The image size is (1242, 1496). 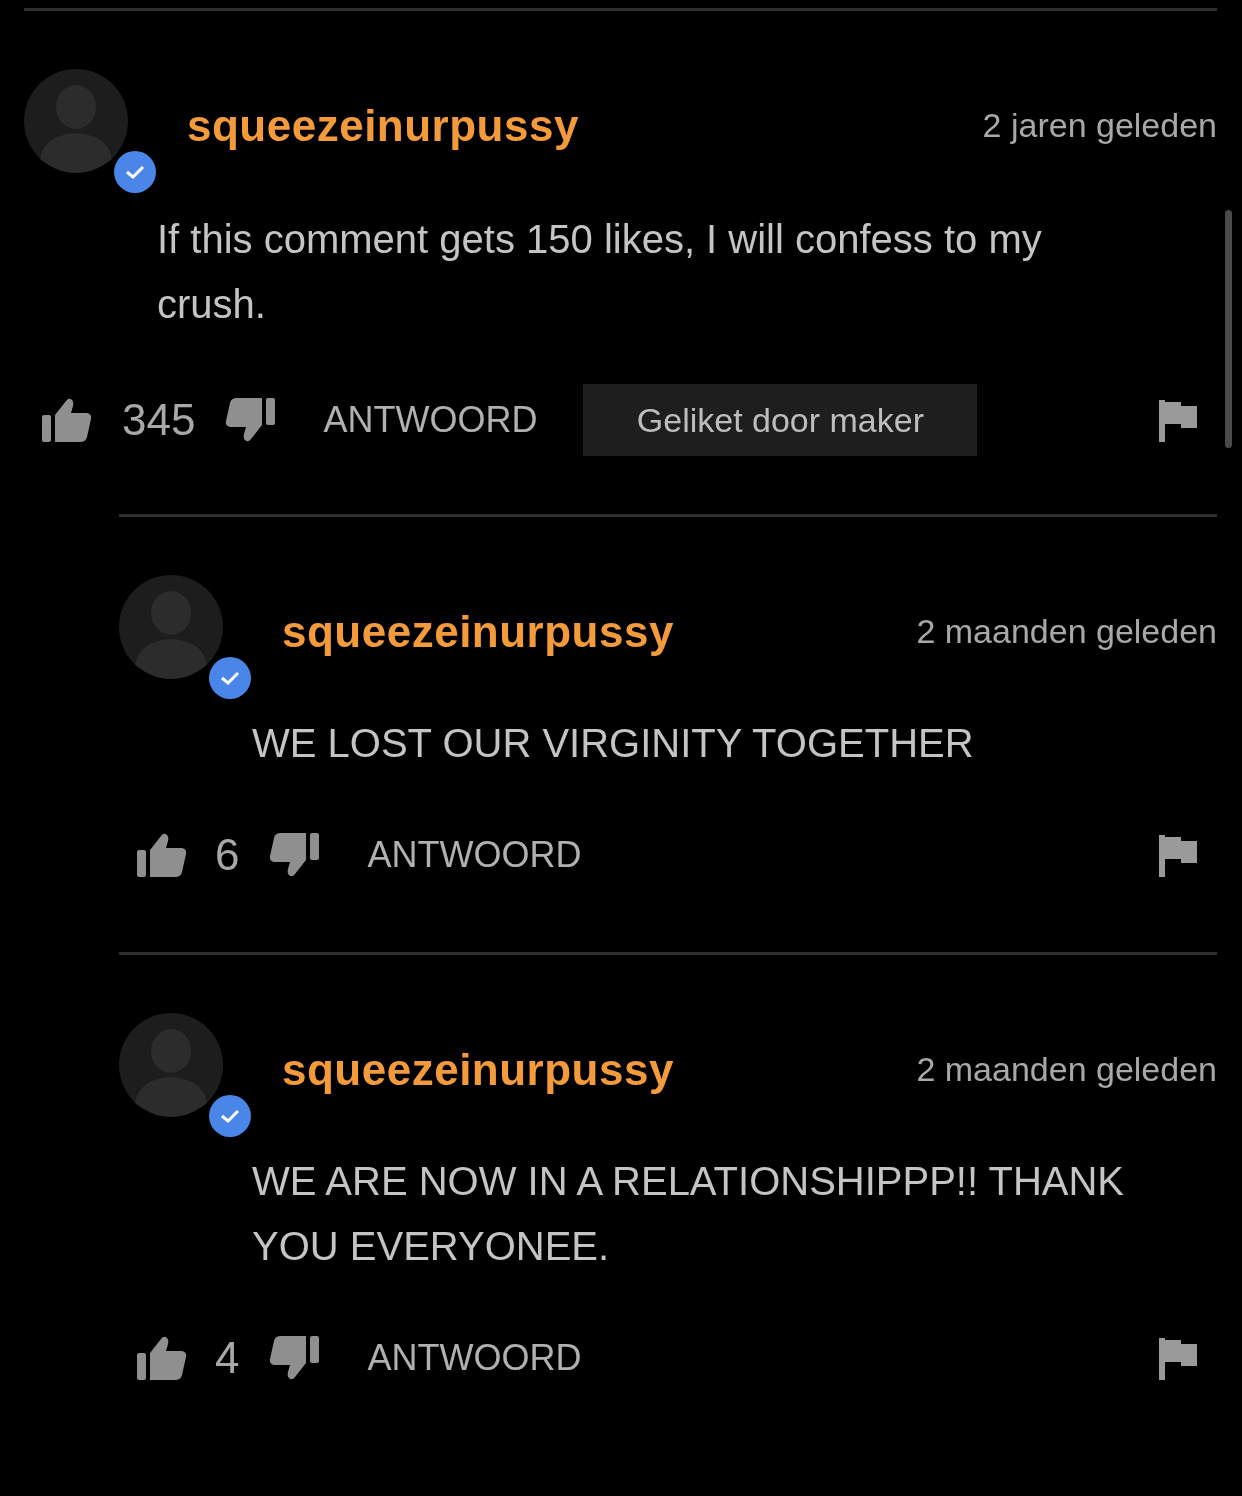 I want to click on comment-text: If this comment gets 150 likes, I will confess to my crush., so click(x=600, y=272).